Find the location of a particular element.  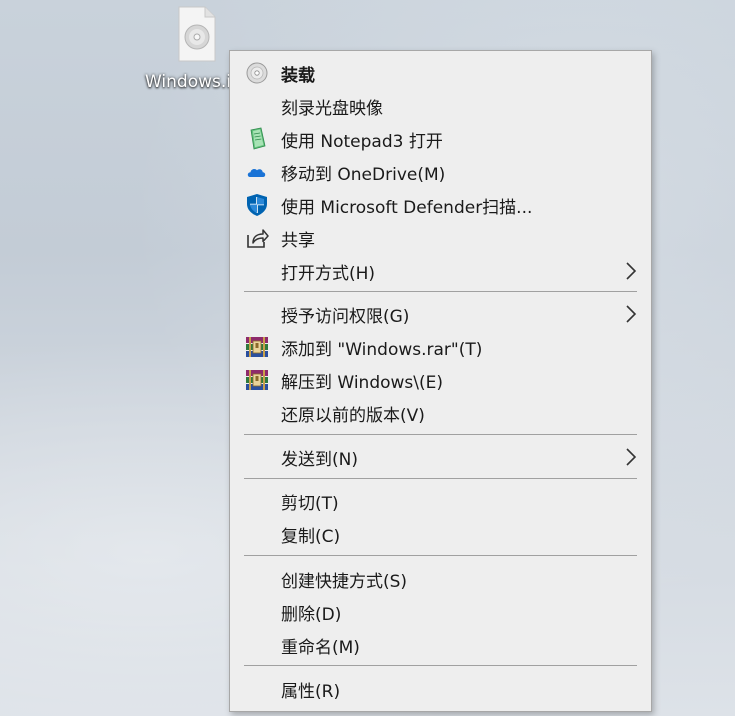

menu-item-label: 重命名(M) is located at coordinates (320, 648).